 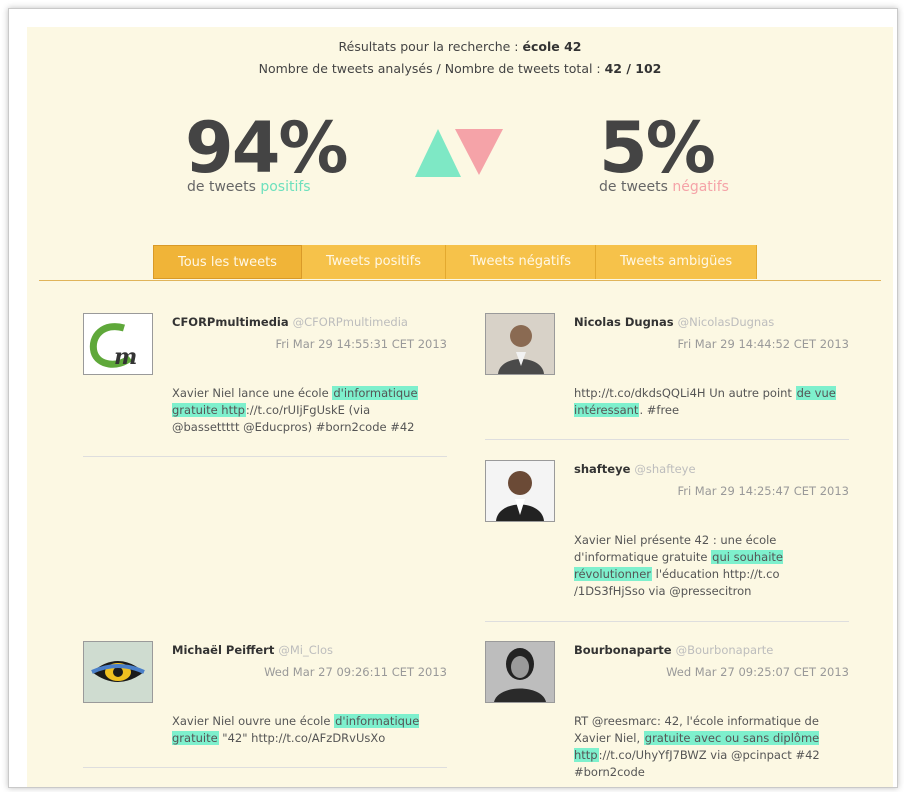 I want to click on up-triangle-icon, so click(x=438, y=153).